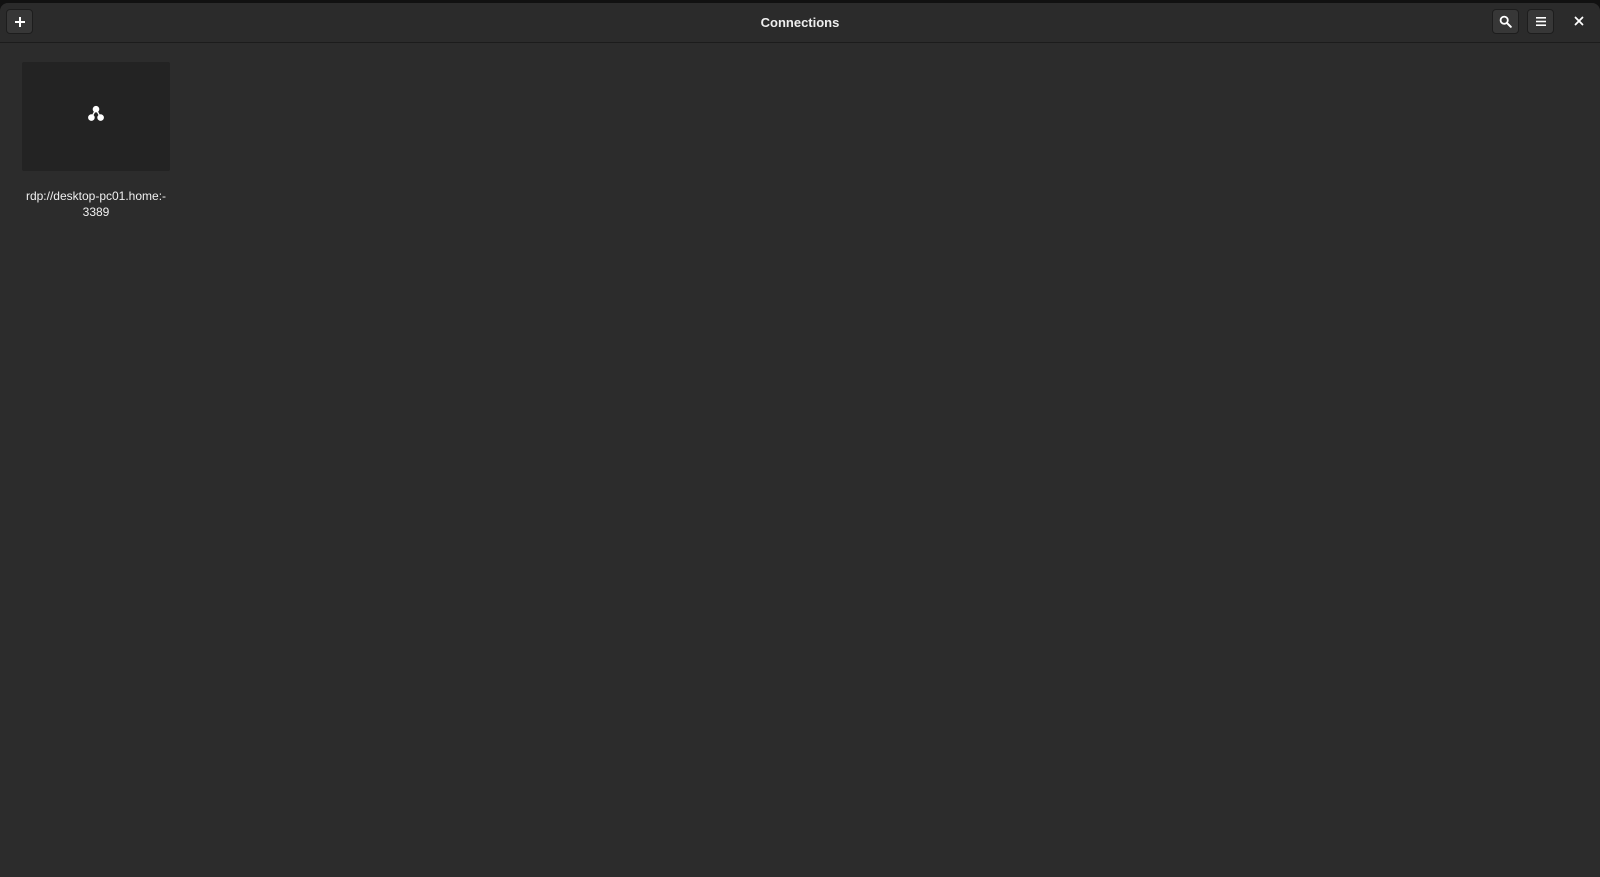 This screenshot has height=877, width=1600. I want to click on header-bar: Connections, so click(800, 23).